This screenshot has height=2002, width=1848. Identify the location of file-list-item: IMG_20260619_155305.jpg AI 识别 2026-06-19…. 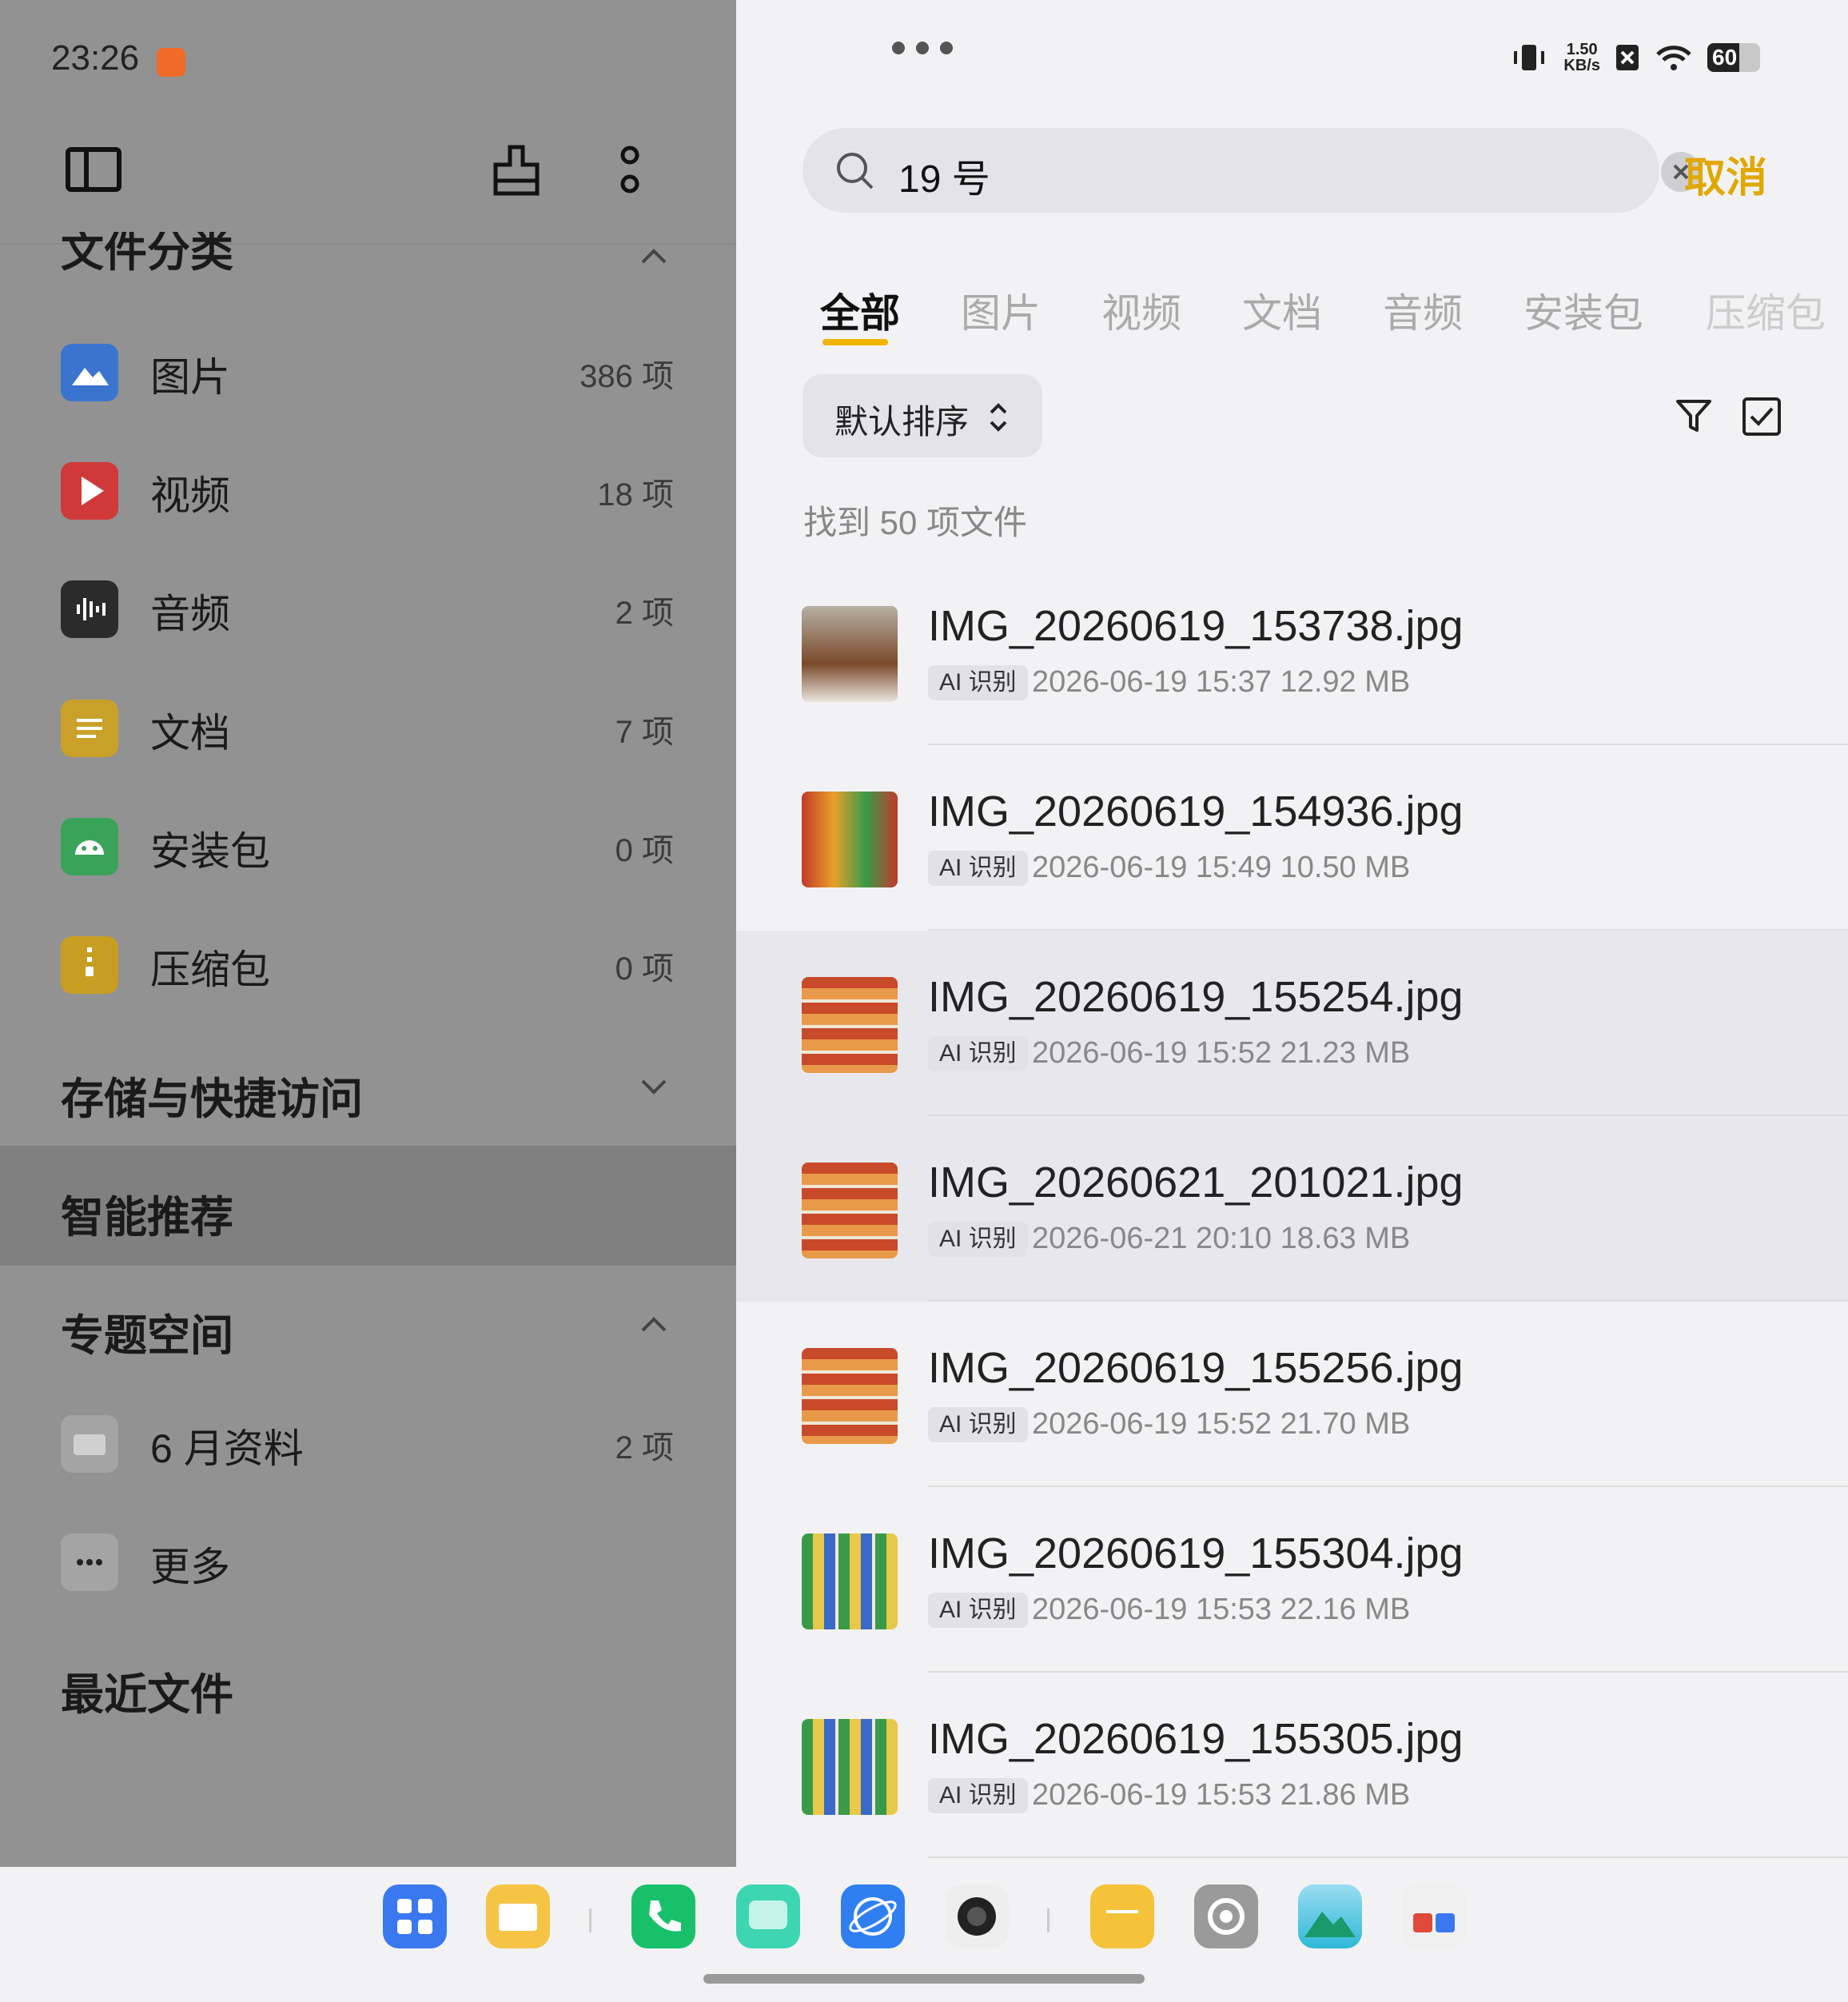
(1292, 1766).